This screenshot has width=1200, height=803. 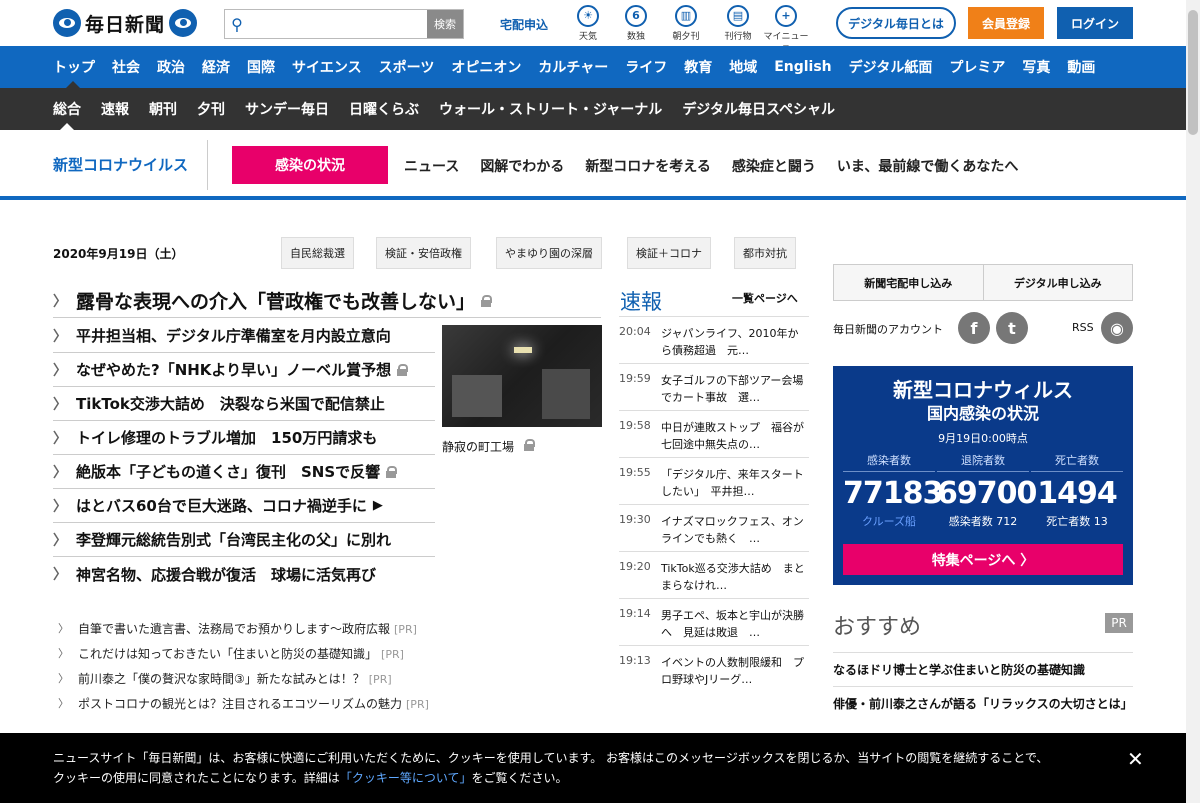 I want to click on nav-item: デジタル紙面, so click(x=891, y=67).